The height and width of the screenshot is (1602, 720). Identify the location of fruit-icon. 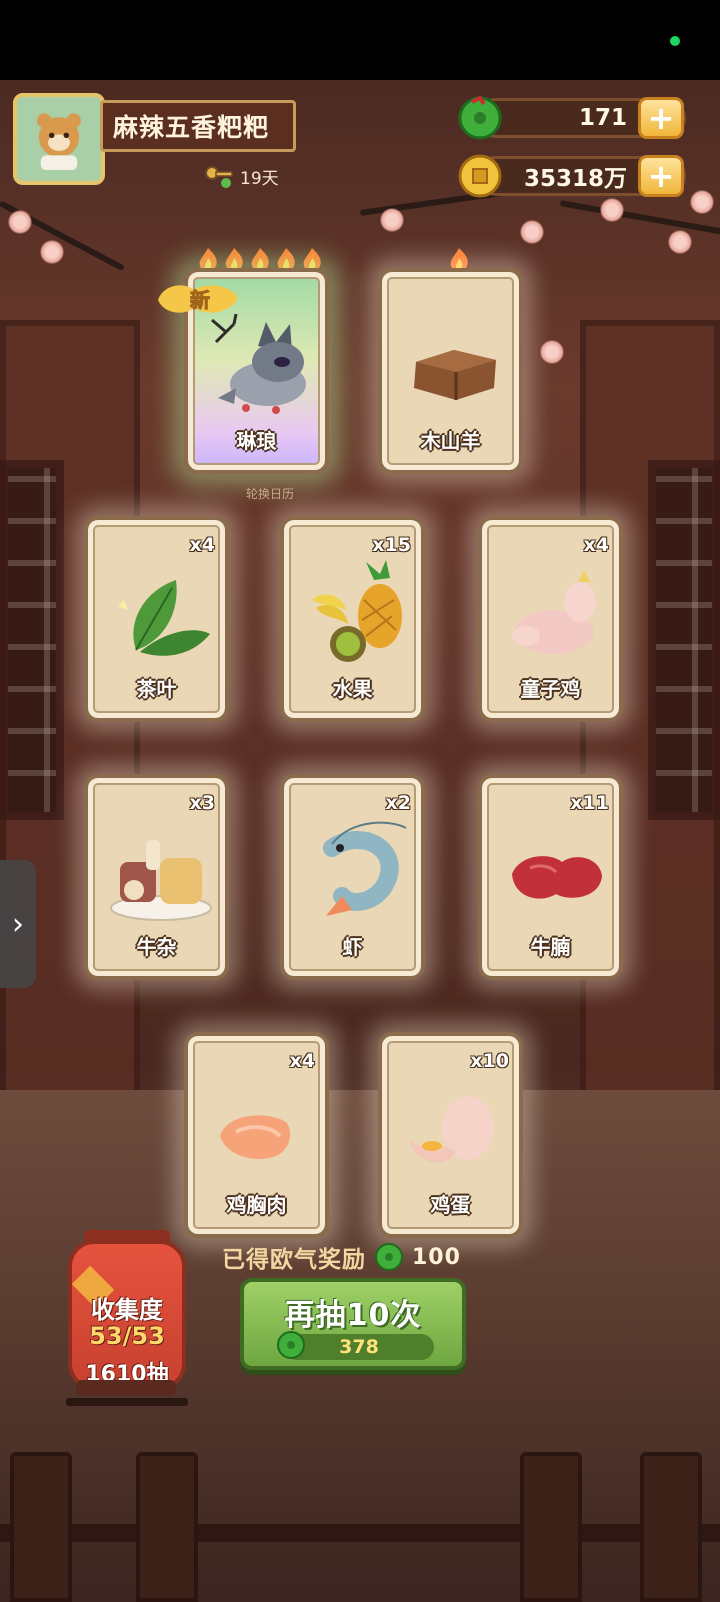
(357, 611).